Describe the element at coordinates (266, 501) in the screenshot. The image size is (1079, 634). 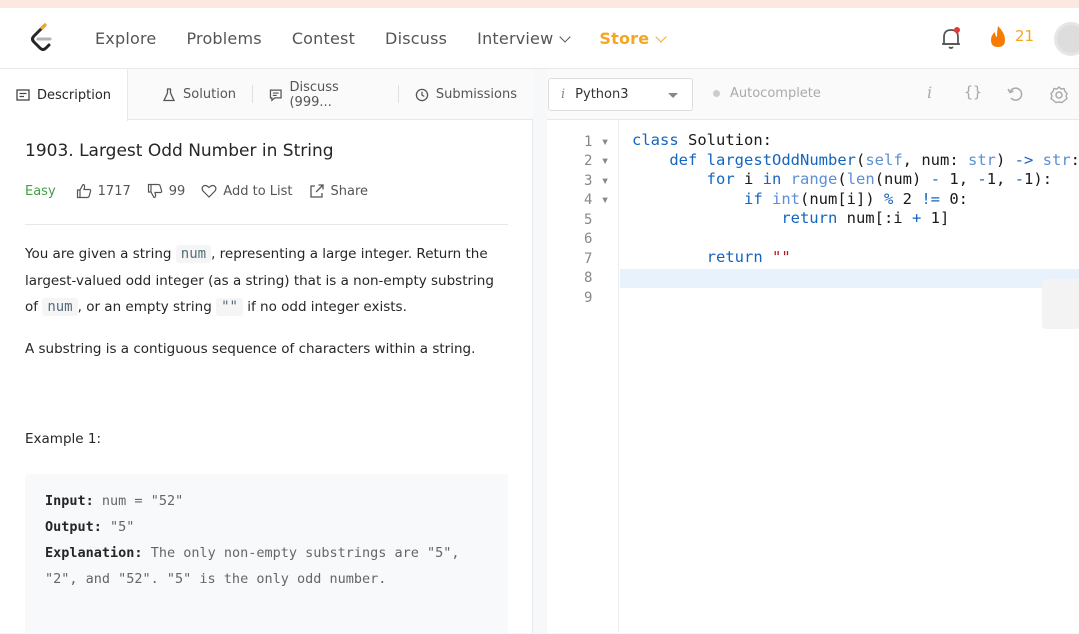
I see `example-input: Input: num = "52"` at that location.